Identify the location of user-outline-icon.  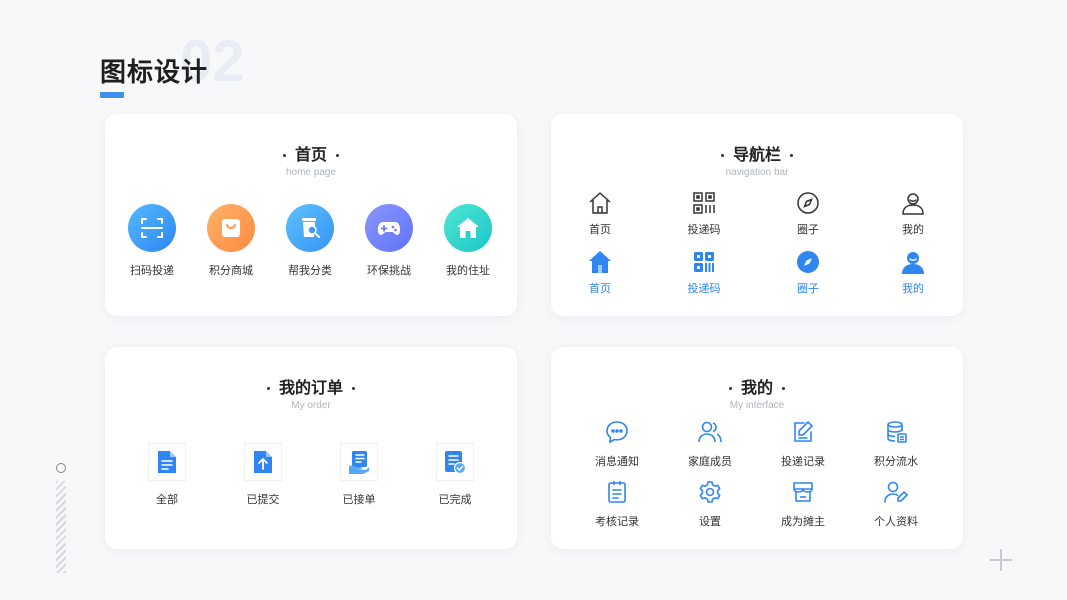
(913, 204).